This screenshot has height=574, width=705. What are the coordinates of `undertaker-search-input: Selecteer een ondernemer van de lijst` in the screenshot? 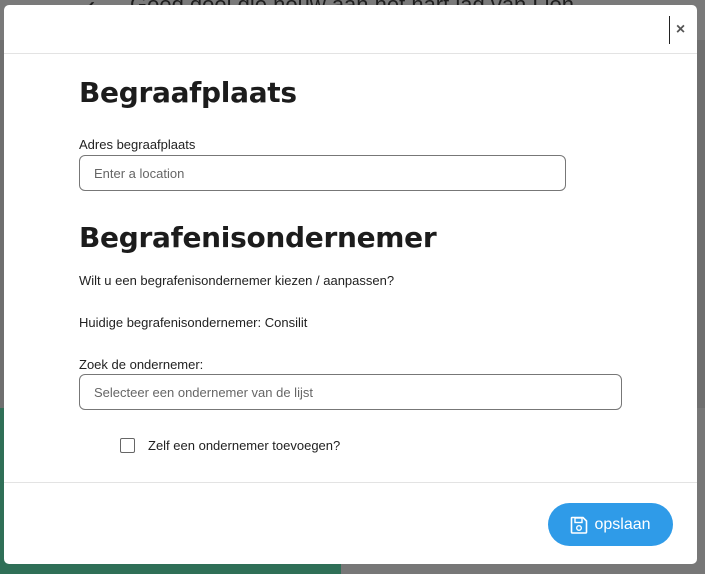 It's located at (350, 392).